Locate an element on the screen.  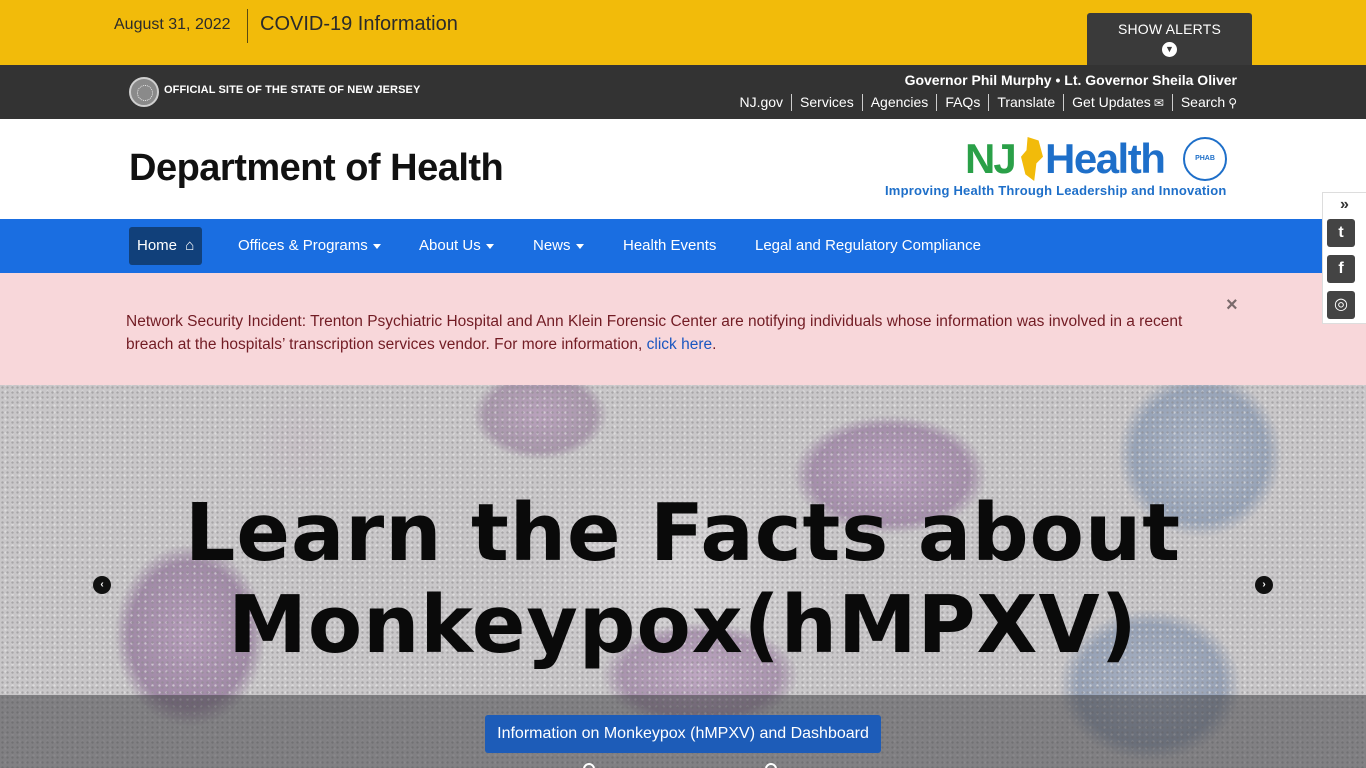
nav-item-home: Home ⌂ is located at coordinates (166, 246).